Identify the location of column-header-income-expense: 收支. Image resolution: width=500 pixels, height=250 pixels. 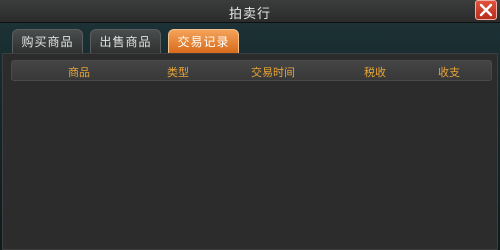
(449, 72).